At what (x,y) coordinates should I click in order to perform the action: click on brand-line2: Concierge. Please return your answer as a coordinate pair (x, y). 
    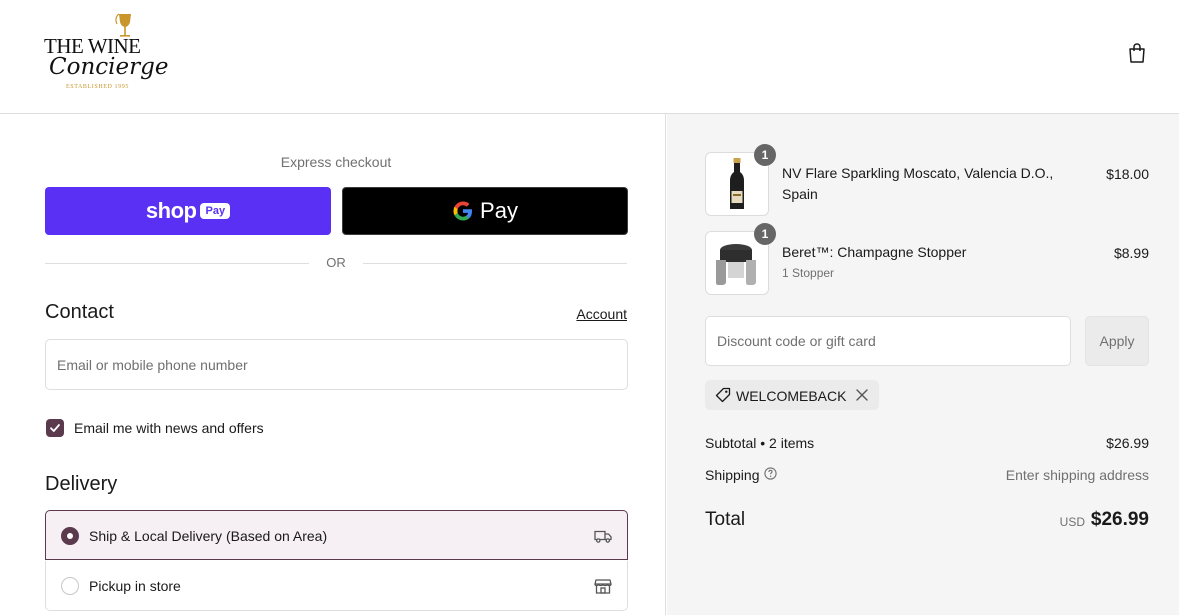
    Looking at the image, I should click on (109, 67).